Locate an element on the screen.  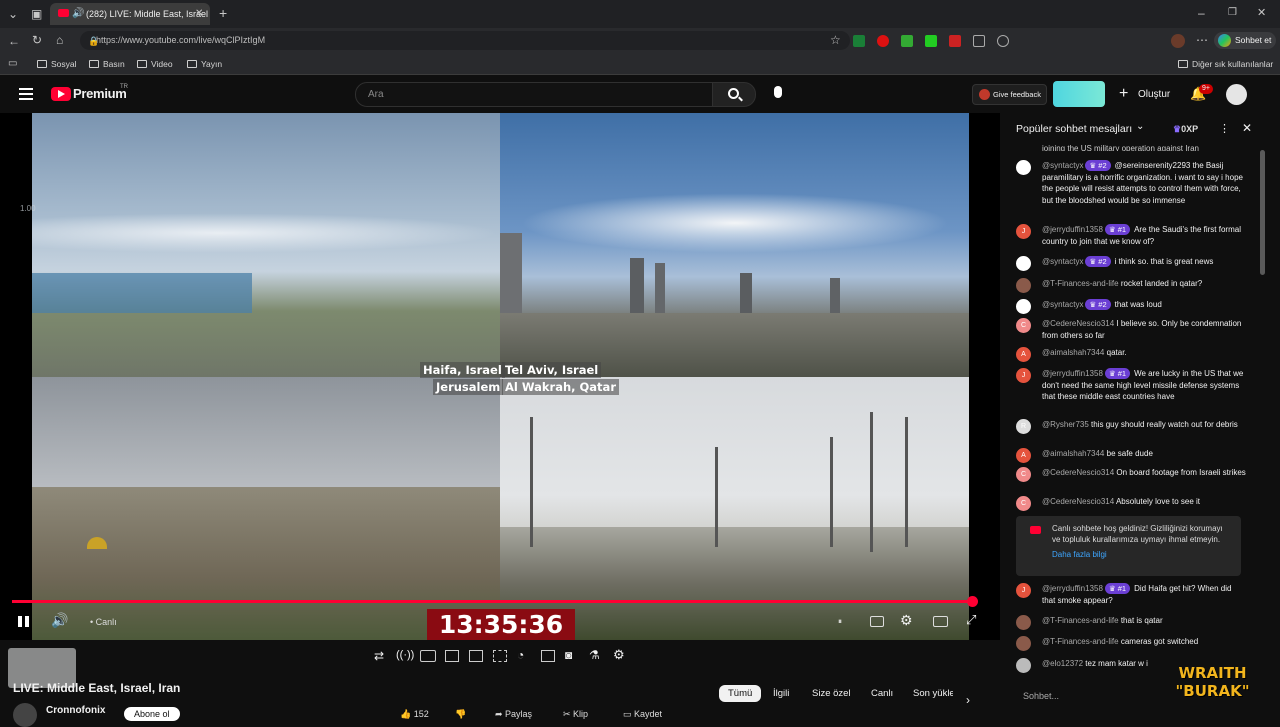
chevron-down-icon: ⌄ is located at coordinates (1140, 126).